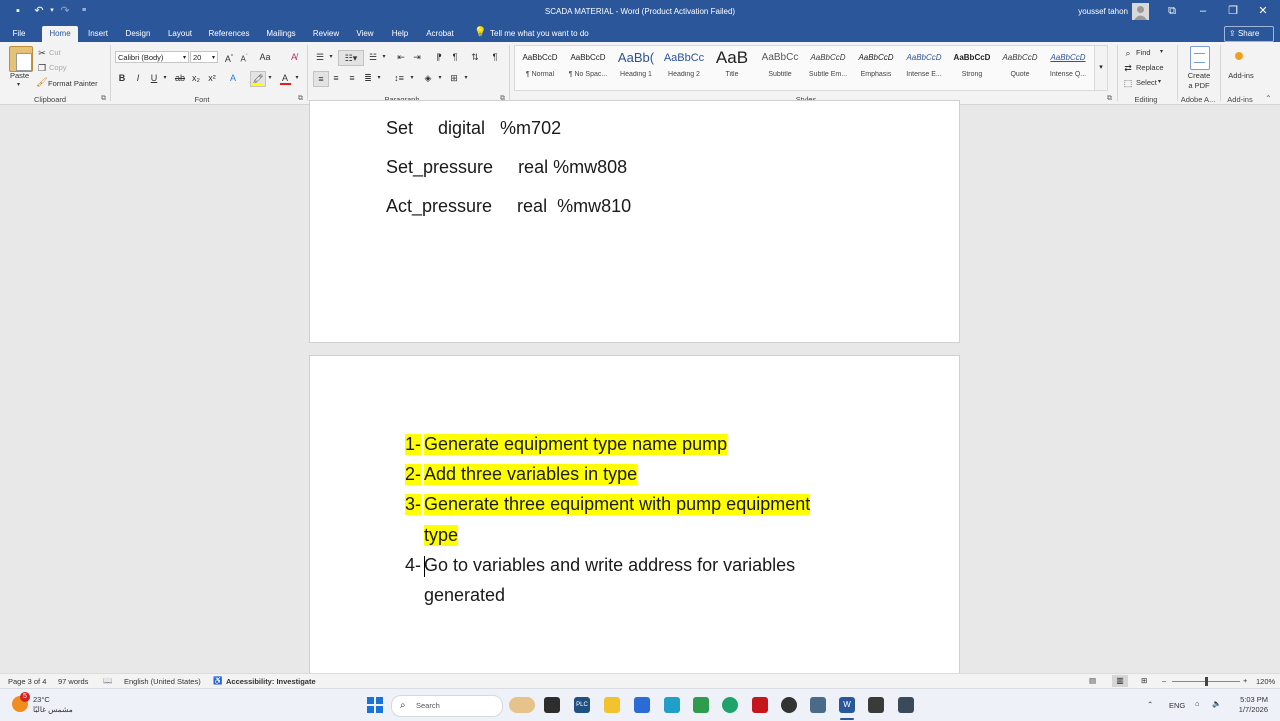 This screenshot has width=1280, height=721. What do you see at coordinates (972, 63) in the screenshot?
I see `style-item: AaBbCcD Strong` at bounding box center [972, 63].